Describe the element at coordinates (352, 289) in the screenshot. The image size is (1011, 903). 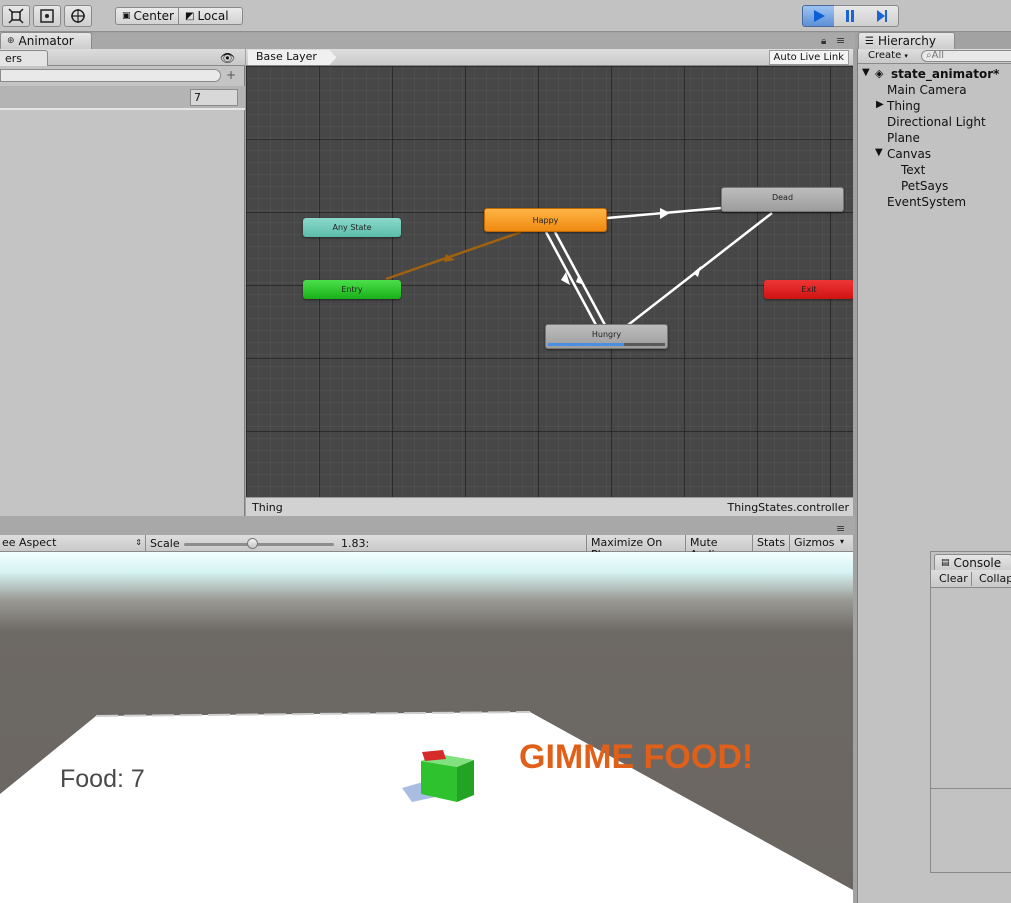
I see `state-entry: Entry` at that location.